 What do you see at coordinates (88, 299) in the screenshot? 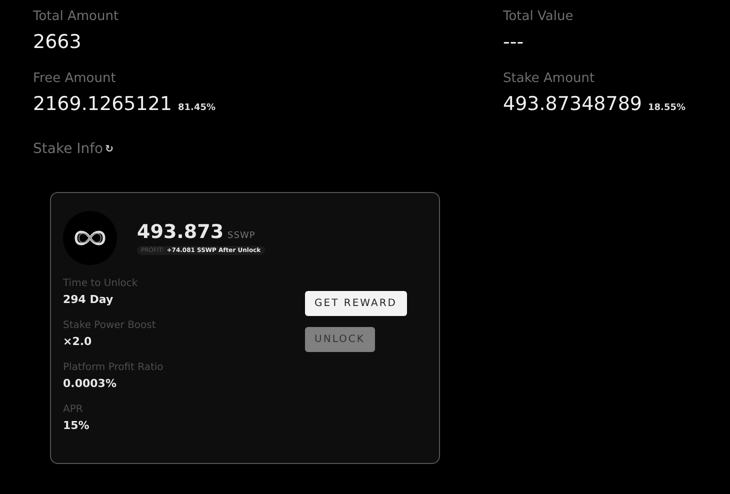
I see `detail-value: 294 Day` at bounding box center [88, 299].